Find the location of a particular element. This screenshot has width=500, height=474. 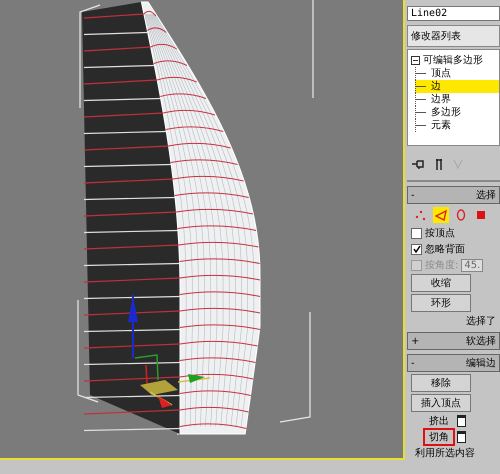

panel-button: 切角 is located at coordinates (439, 437).